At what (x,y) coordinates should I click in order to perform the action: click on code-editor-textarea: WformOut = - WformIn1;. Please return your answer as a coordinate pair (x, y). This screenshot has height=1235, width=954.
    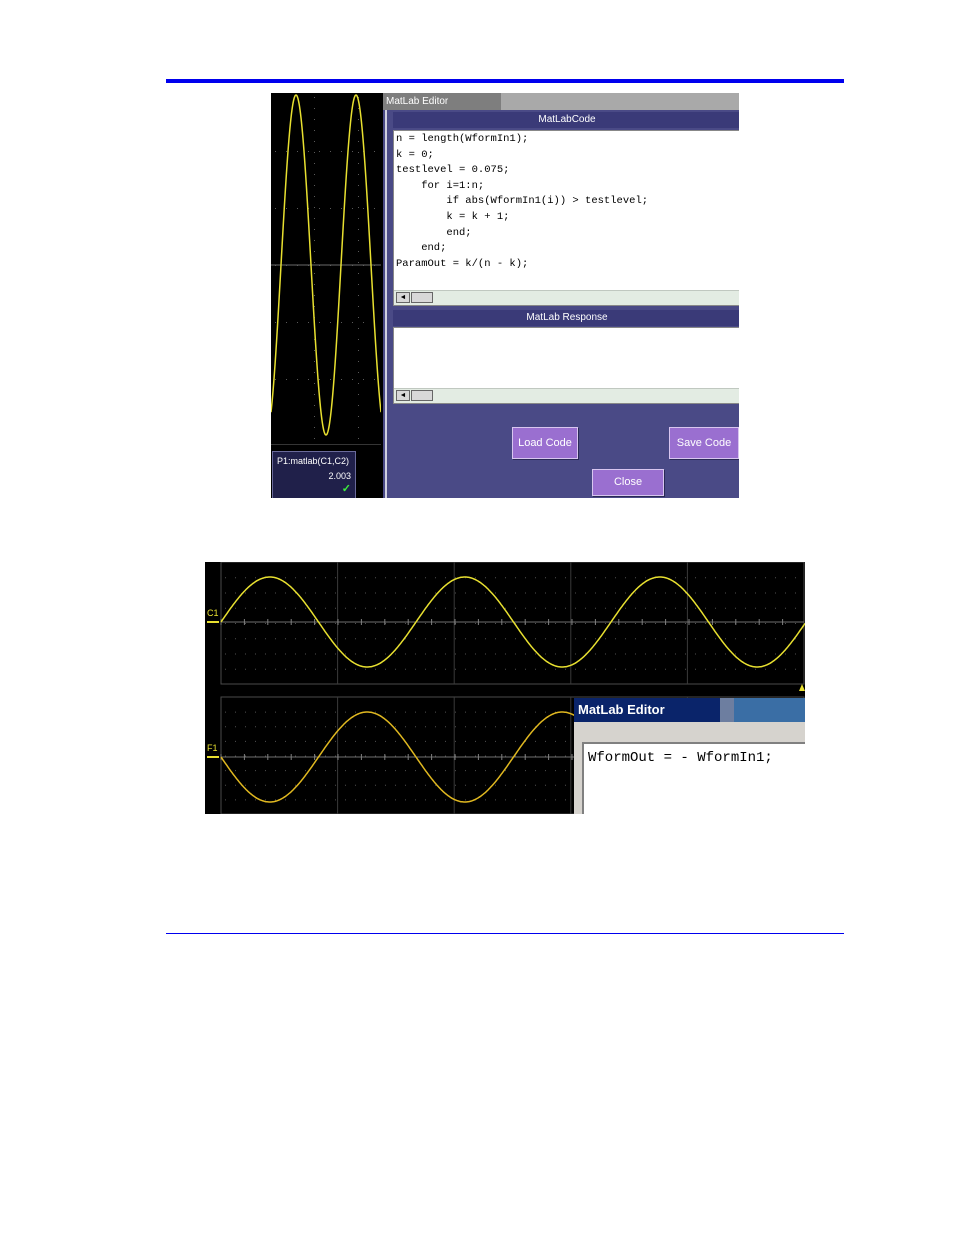
    Looking at the image, I should click on (693, 778).